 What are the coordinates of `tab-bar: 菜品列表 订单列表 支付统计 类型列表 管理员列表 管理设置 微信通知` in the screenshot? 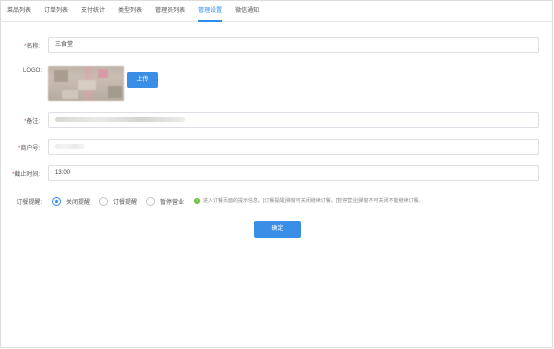 It's located at (276, 11).